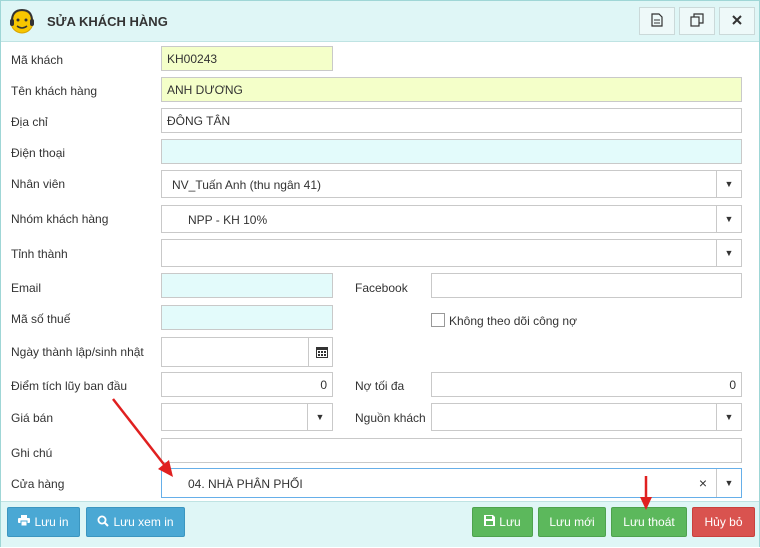 The width and height of the screenshot is (760, 548). Describe the element at coordinates (321, 352) in the screenshot. I see `calendar-icon` at that location.